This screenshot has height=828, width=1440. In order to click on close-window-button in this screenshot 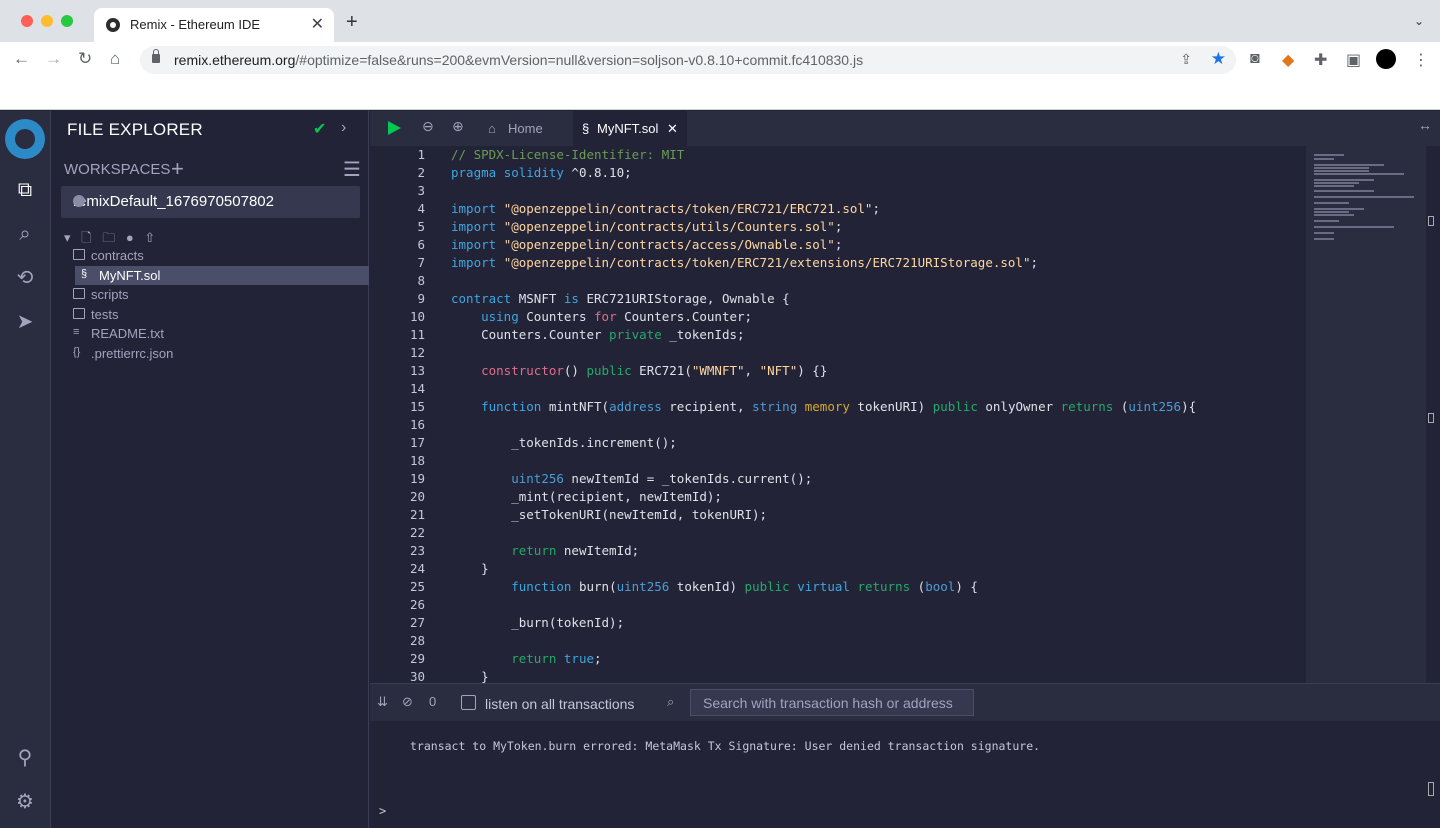, I will do `click(27, 21)`.